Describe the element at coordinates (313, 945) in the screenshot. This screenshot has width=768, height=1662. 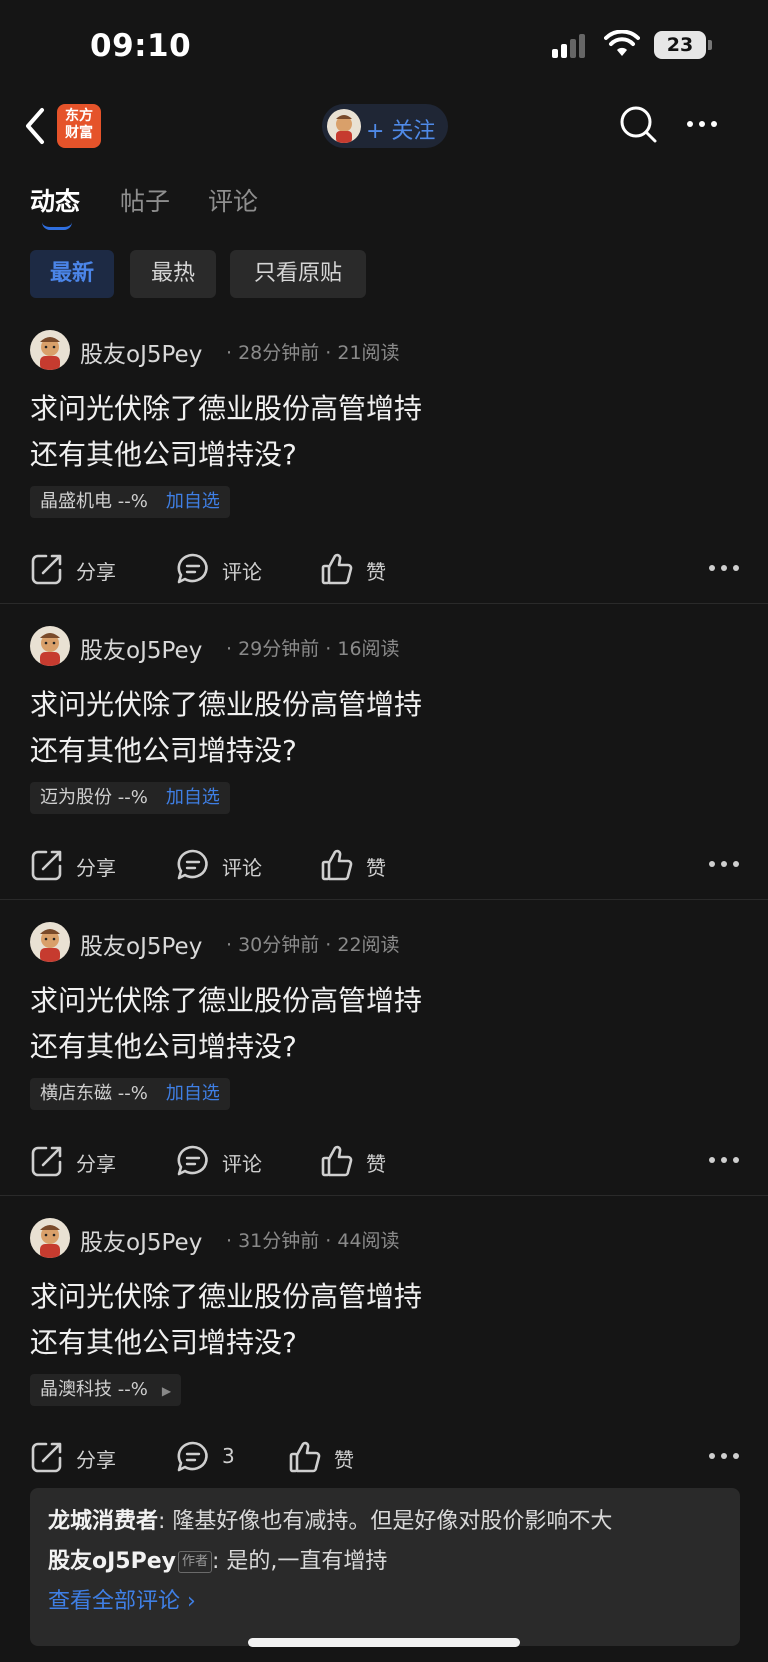
I see `post-meta: · 30分钟前 · 22阅读` at that location.